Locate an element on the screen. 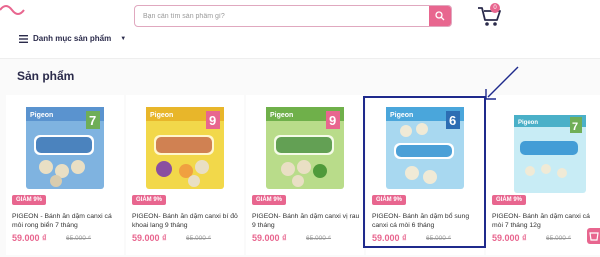 This screenshot has height=257, width=600. section-title: Sản phẩm is located at coordinates (46, 76).